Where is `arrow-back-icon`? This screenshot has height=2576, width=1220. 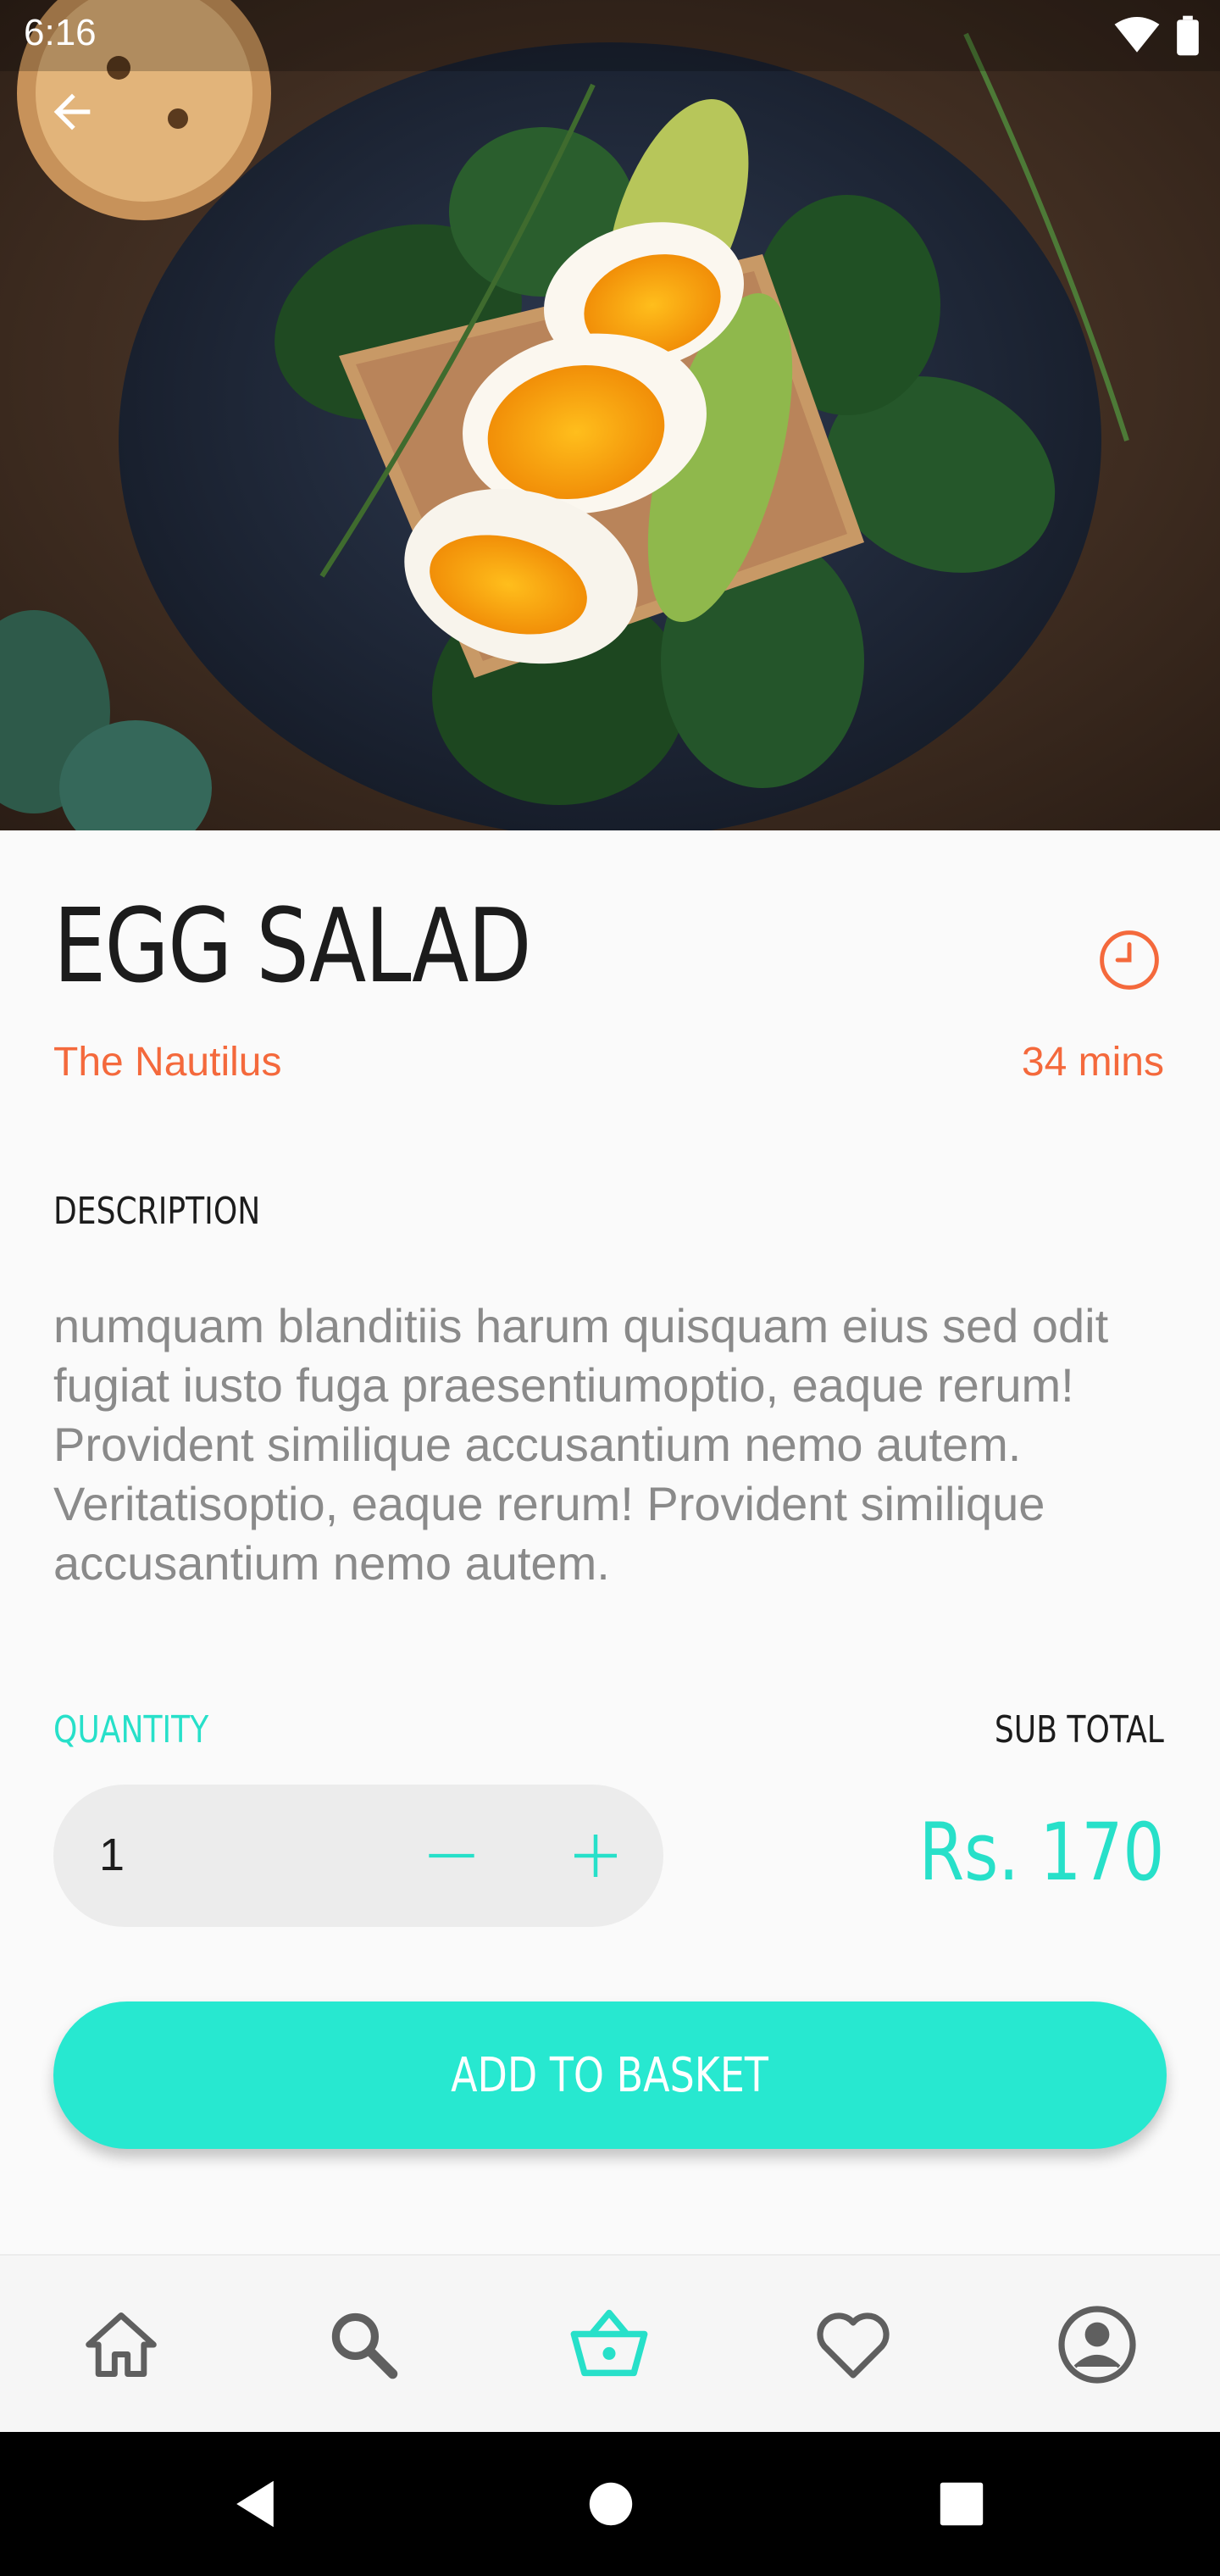
arrow-back-icon is located at coordinates (72, 111).